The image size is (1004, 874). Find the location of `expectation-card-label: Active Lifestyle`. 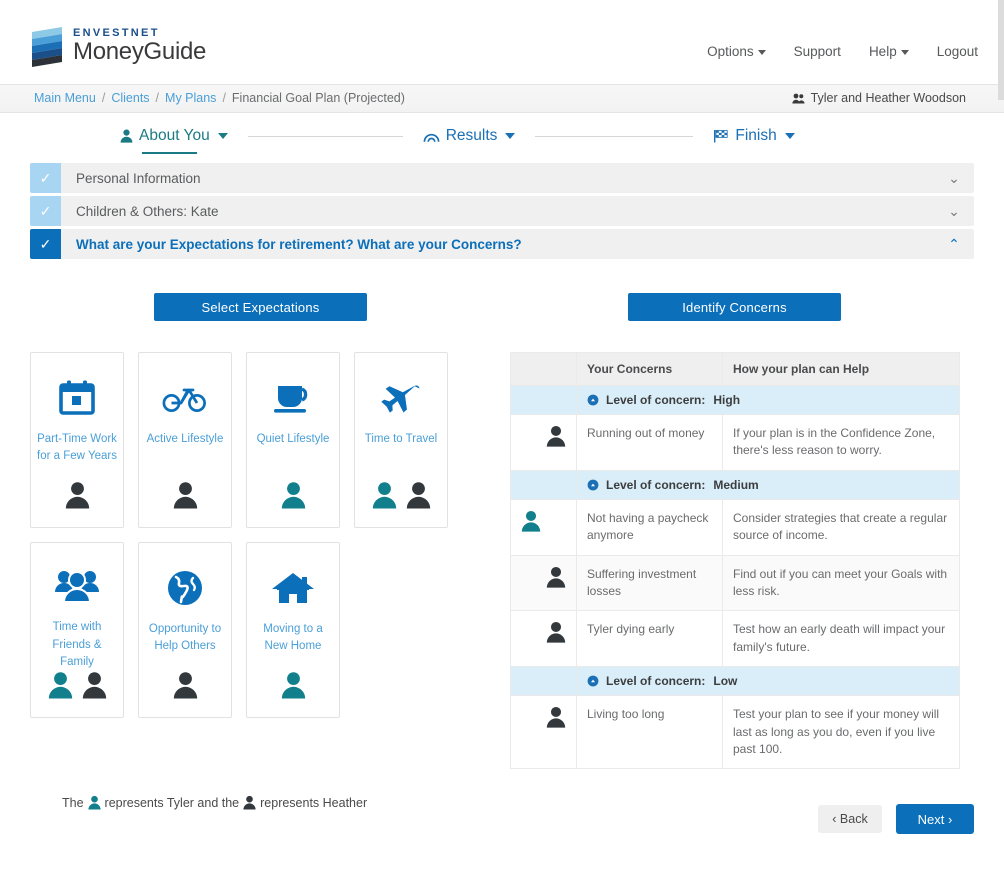

expectation-card-label: Active Lifestyle is located at coordinates (185, 439).